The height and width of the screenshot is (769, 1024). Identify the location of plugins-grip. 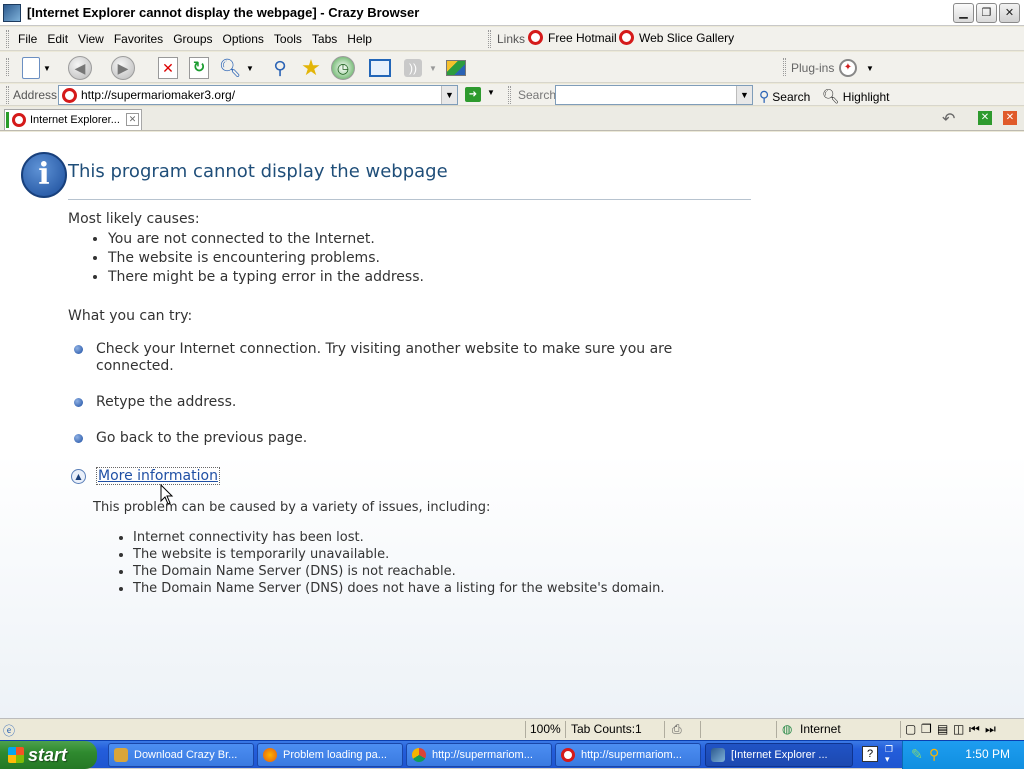
(784, 67).